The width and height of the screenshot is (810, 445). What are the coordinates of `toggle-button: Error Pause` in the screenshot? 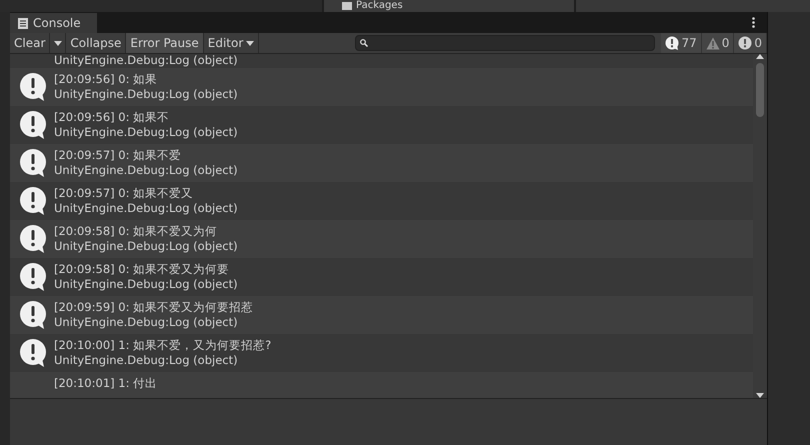 It's located at (165, 43).